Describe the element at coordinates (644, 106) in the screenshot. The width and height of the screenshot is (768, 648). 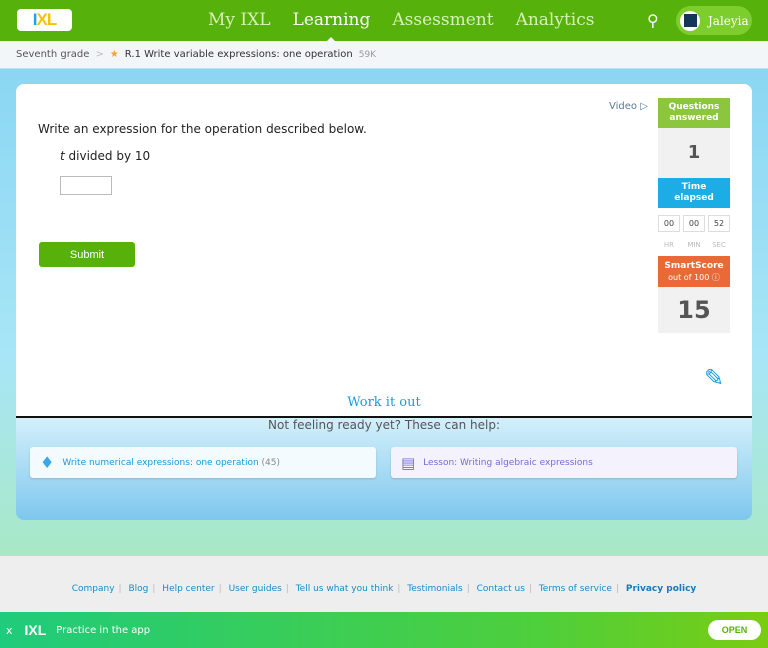
I see `play-icon: ▷` at that location.